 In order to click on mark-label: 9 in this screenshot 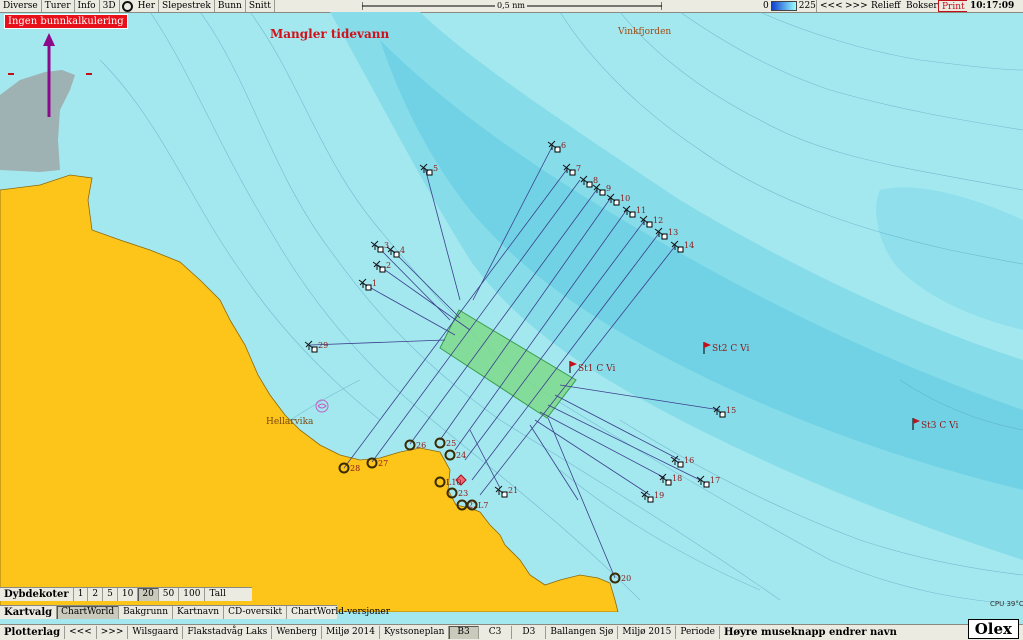, I will do `click(608, 188)`.